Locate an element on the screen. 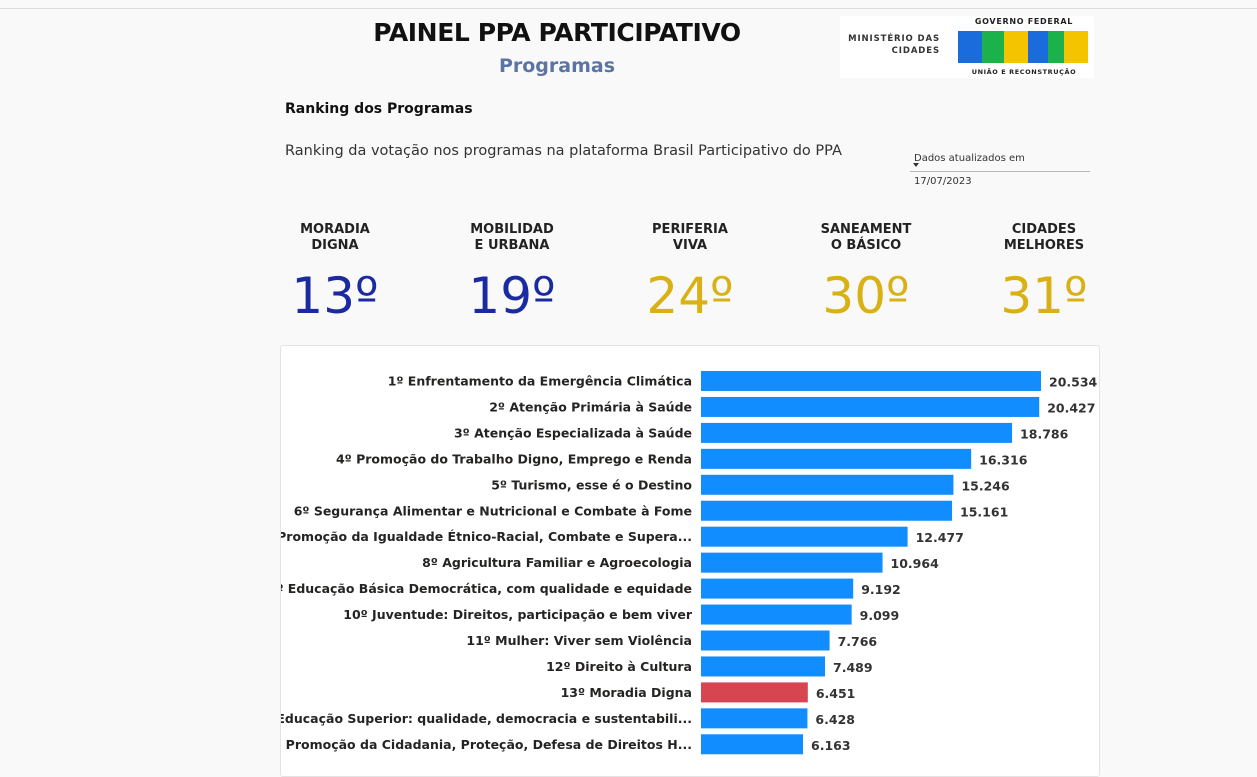 The image size is (1257, 777). kpi-label-line-2: O BÁSICO is located at coordinates (866, 245).